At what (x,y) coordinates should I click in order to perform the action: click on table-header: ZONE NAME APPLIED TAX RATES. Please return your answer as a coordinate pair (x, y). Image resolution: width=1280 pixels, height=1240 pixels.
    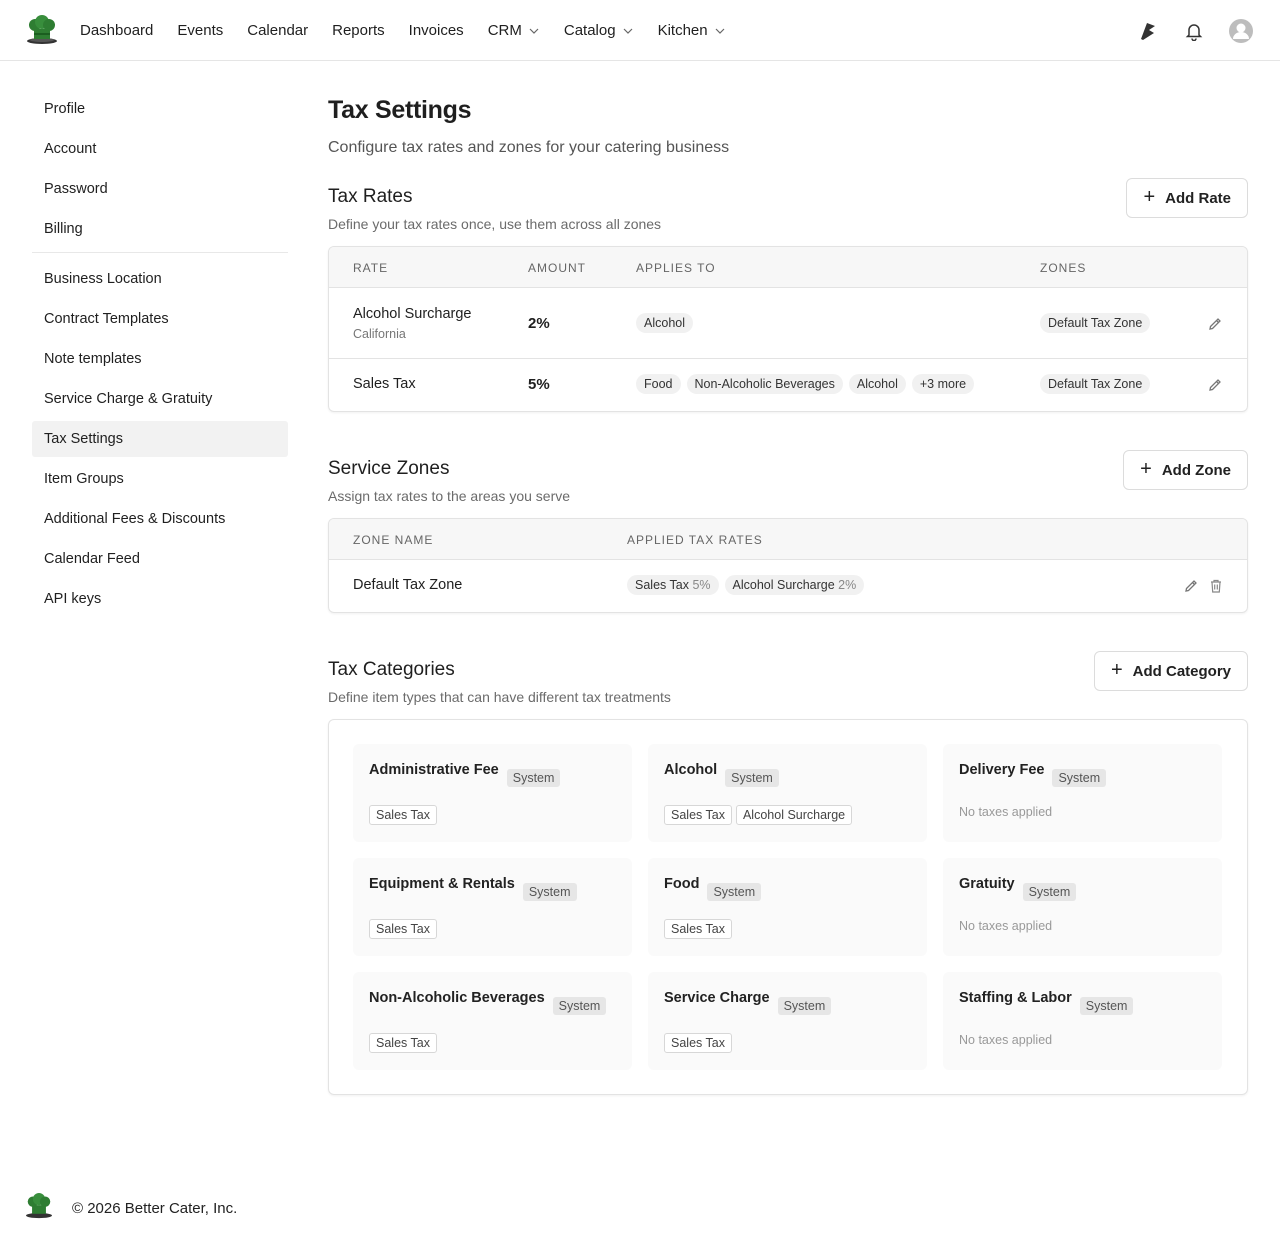
    Looking at the image, I should click on (788, 539).